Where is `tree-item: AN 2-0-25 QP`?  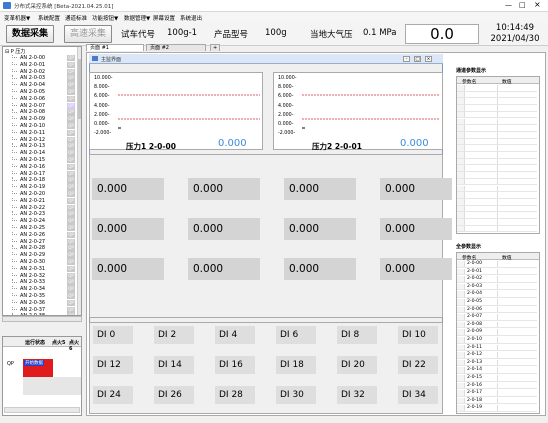 tree-item: AN 2-0-25 QP is located at coordinates (39, 228).